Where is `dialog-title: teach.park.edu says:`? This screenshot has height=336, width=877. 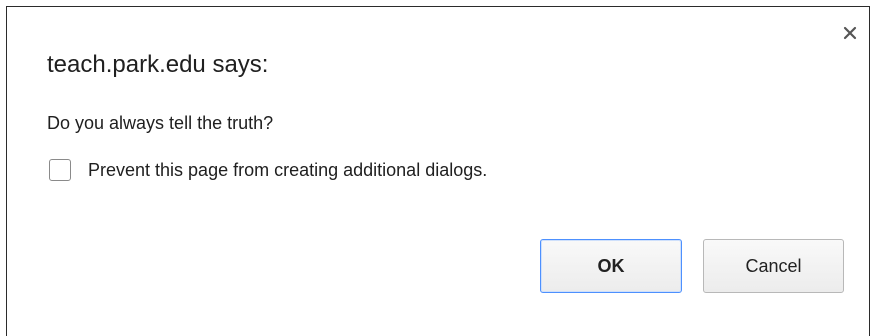
dialog-title: teach.park.edu says: is located at coordinates (158, 64).